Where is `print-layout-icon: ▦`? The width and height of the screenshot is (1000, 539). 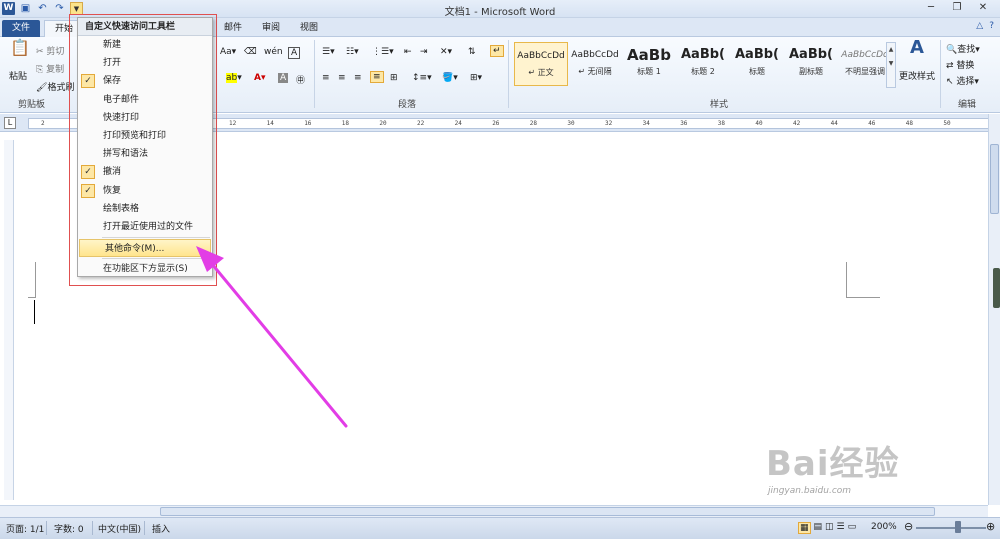
print-layout-icon: ▦ is located at coordinates (804, 528).